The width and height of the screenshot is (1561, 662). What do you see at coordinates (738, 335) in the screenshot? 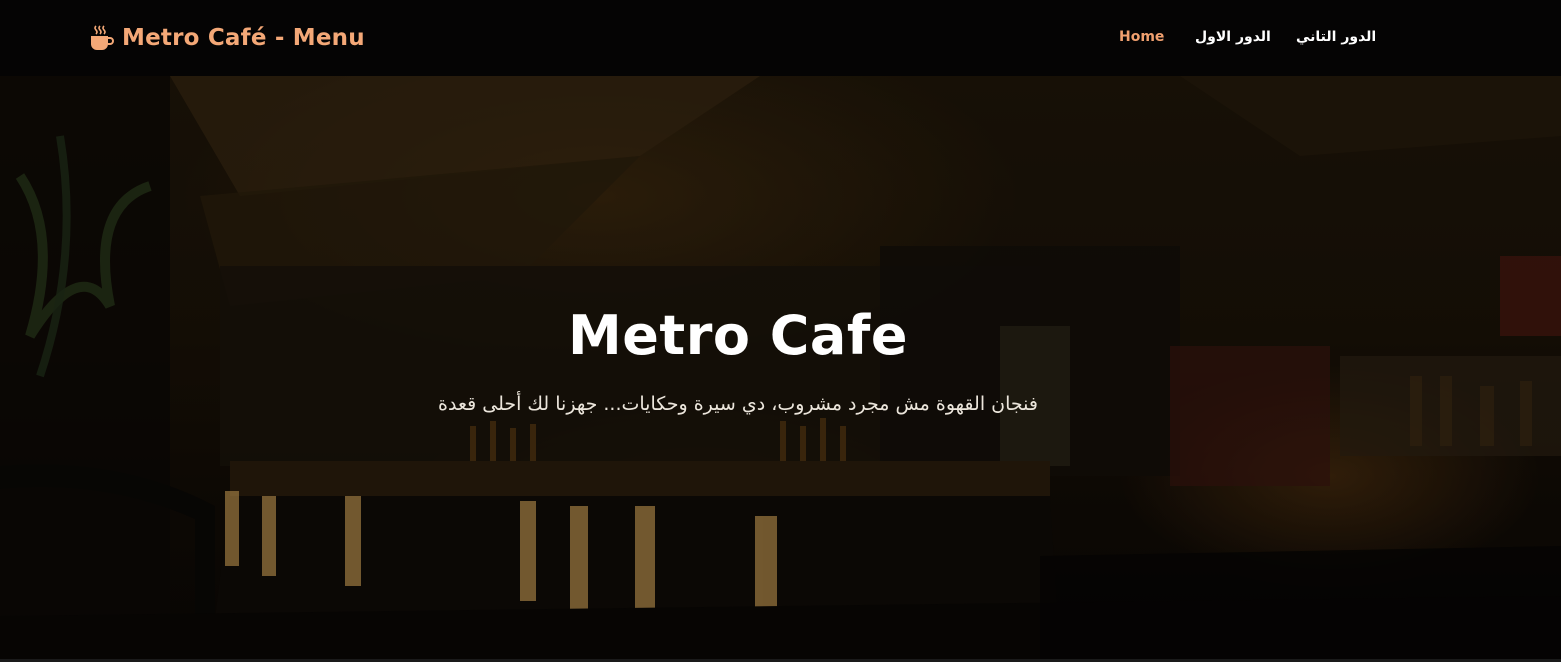
I see `hero-title: Metro Cafe` at bounding box center [738, 335].